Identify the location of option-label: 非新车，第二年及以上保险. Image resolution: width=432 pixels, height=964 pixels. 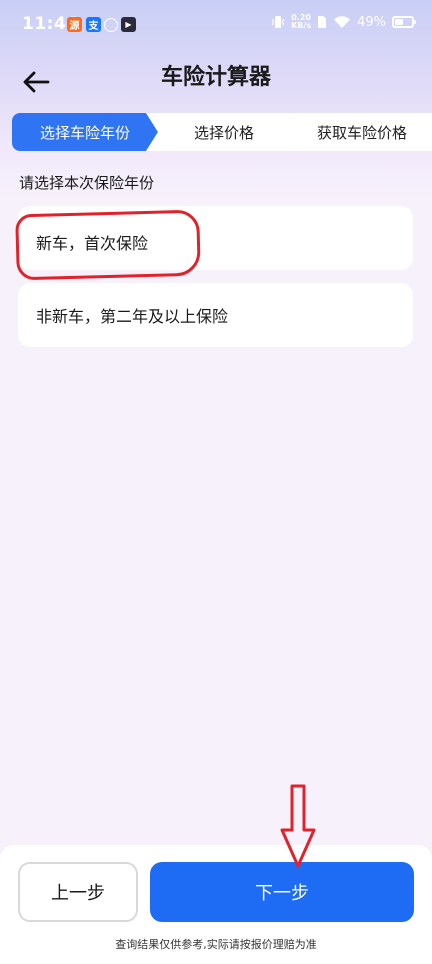
(132, 316).